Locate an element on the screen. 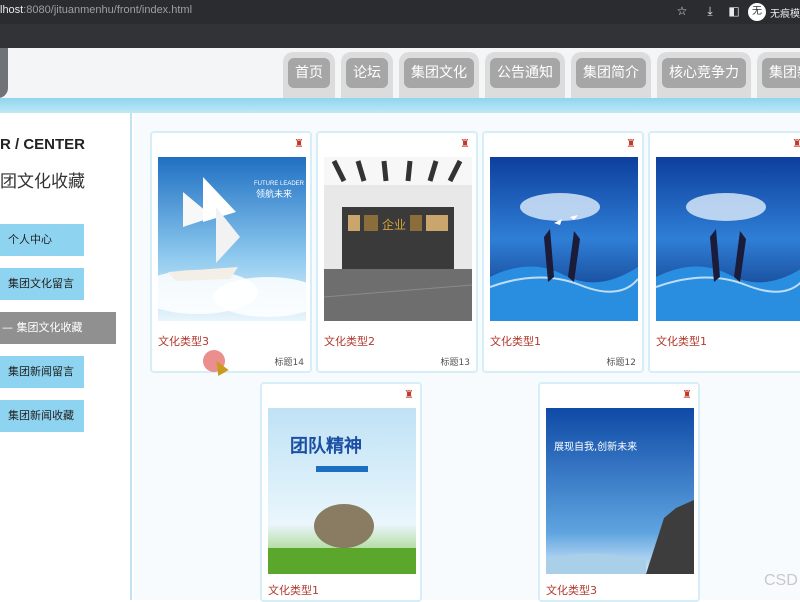  download-icon: ⤓ is located at coordinates (710, 11).